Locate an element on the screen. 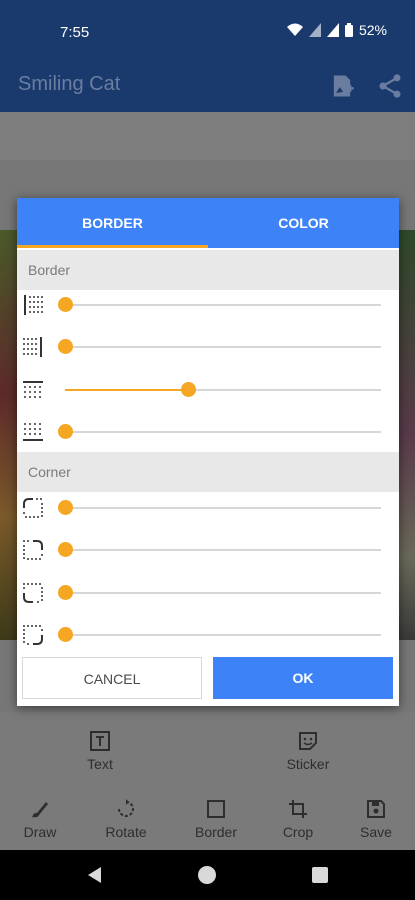 Image resolution: width=415 pixels, height=900 pixels. battery-icon is located at coordinates (348, 30).